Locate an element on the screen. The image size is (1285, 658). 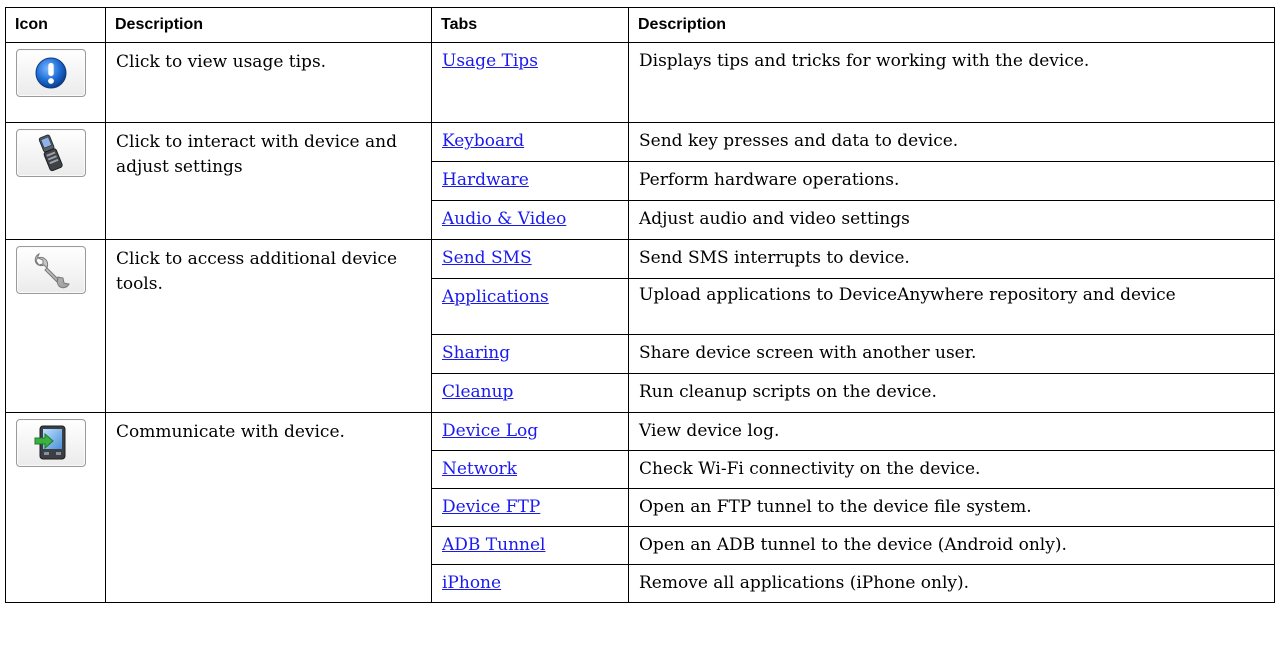
icon-description: Click to view usage tips. is located at coordinates (268, 82).